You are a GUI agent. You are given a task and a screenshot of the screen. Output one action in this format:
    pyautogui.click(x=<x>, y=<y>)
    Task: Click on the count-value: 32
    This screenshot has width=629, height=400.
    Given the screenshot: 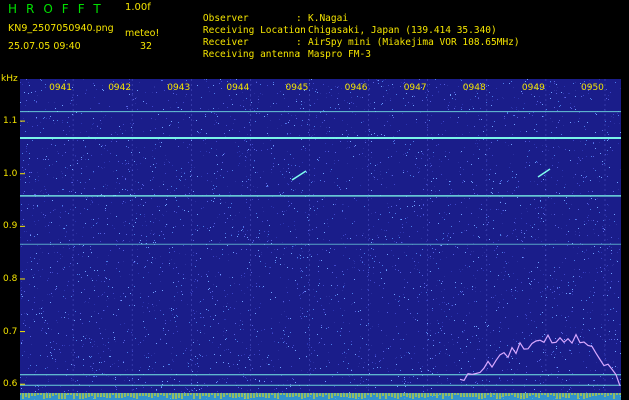 What is the action you would take?
    pyautogui.click(x=146, y=46)
    